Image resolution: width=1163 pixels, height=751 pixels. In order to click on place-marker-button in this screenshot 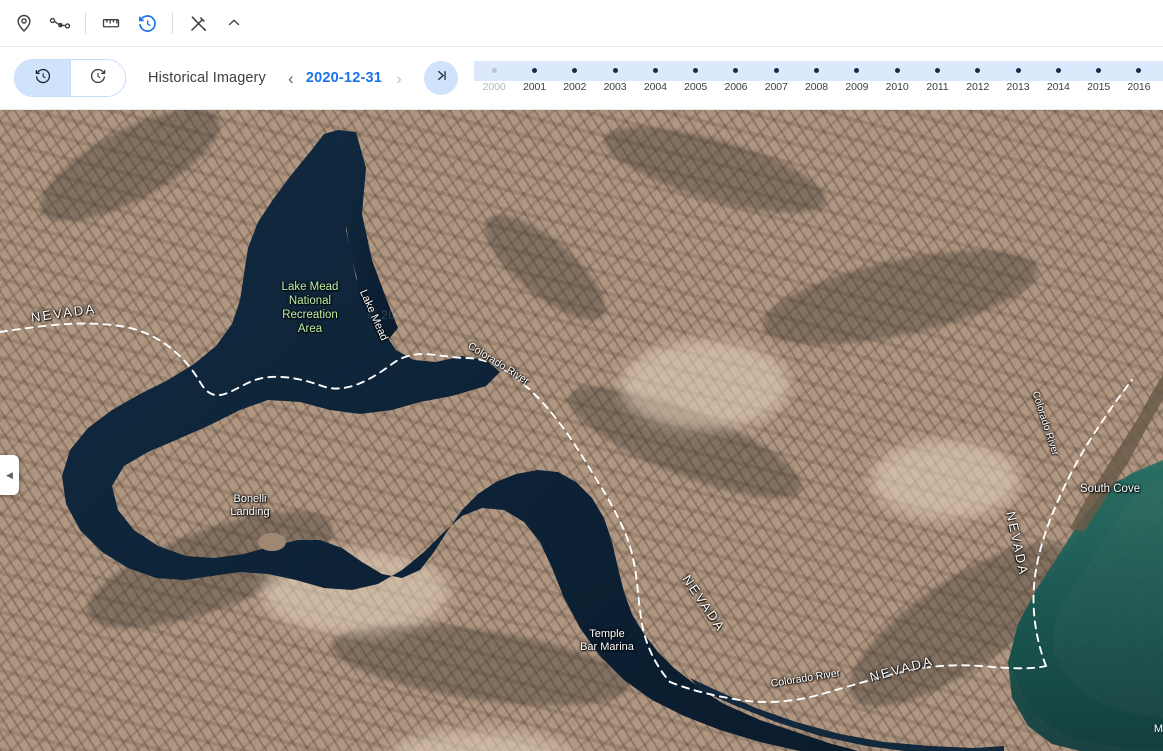, I will do `click(24, 23)`.